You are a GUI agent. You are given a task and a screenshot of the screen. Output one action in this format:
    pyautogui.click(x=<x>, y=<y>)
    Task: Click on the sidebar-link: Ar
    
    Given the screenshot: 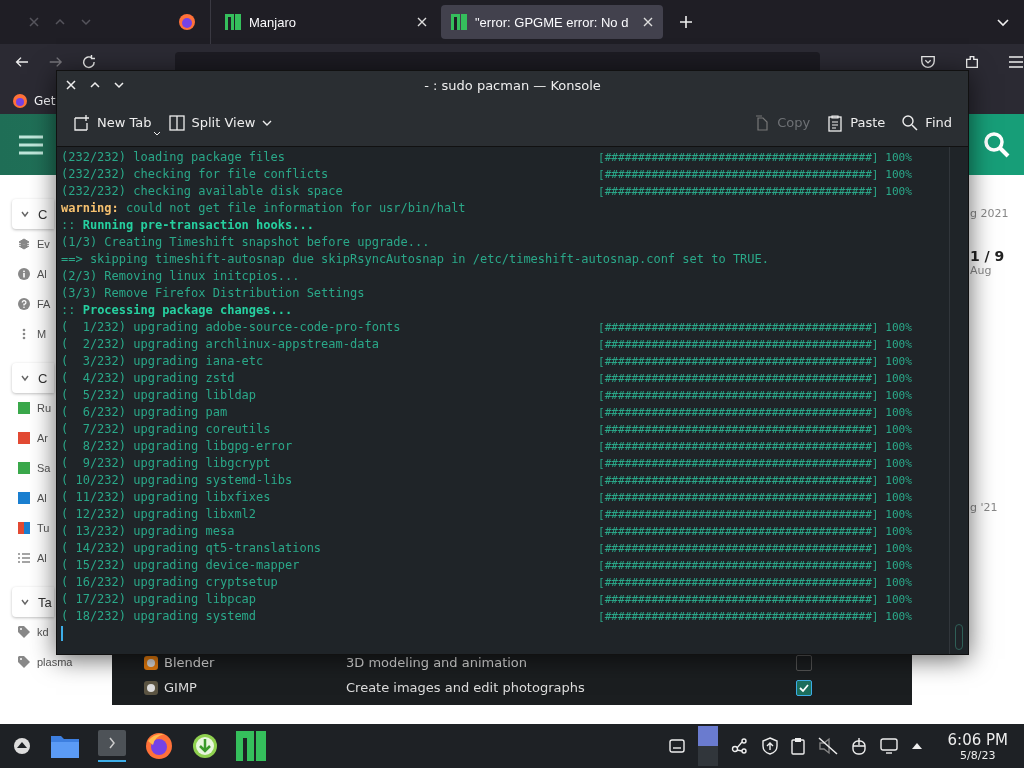 What is the action you would take?
    pyautogui.click(x=42, y=438)
    